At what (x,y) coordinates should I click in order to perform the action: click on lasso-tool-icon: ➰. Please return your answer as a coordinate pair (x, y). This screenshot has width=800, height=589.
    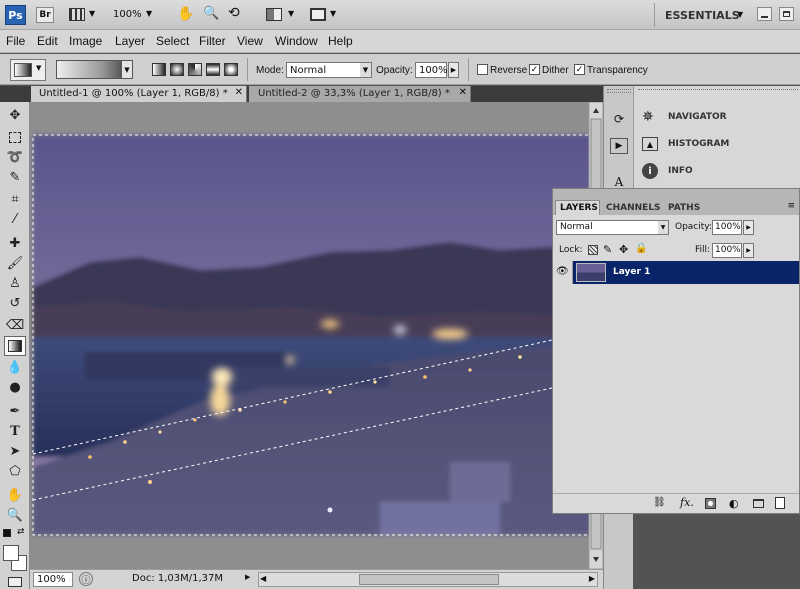
    Looking at the image, I should click on (15, 157).